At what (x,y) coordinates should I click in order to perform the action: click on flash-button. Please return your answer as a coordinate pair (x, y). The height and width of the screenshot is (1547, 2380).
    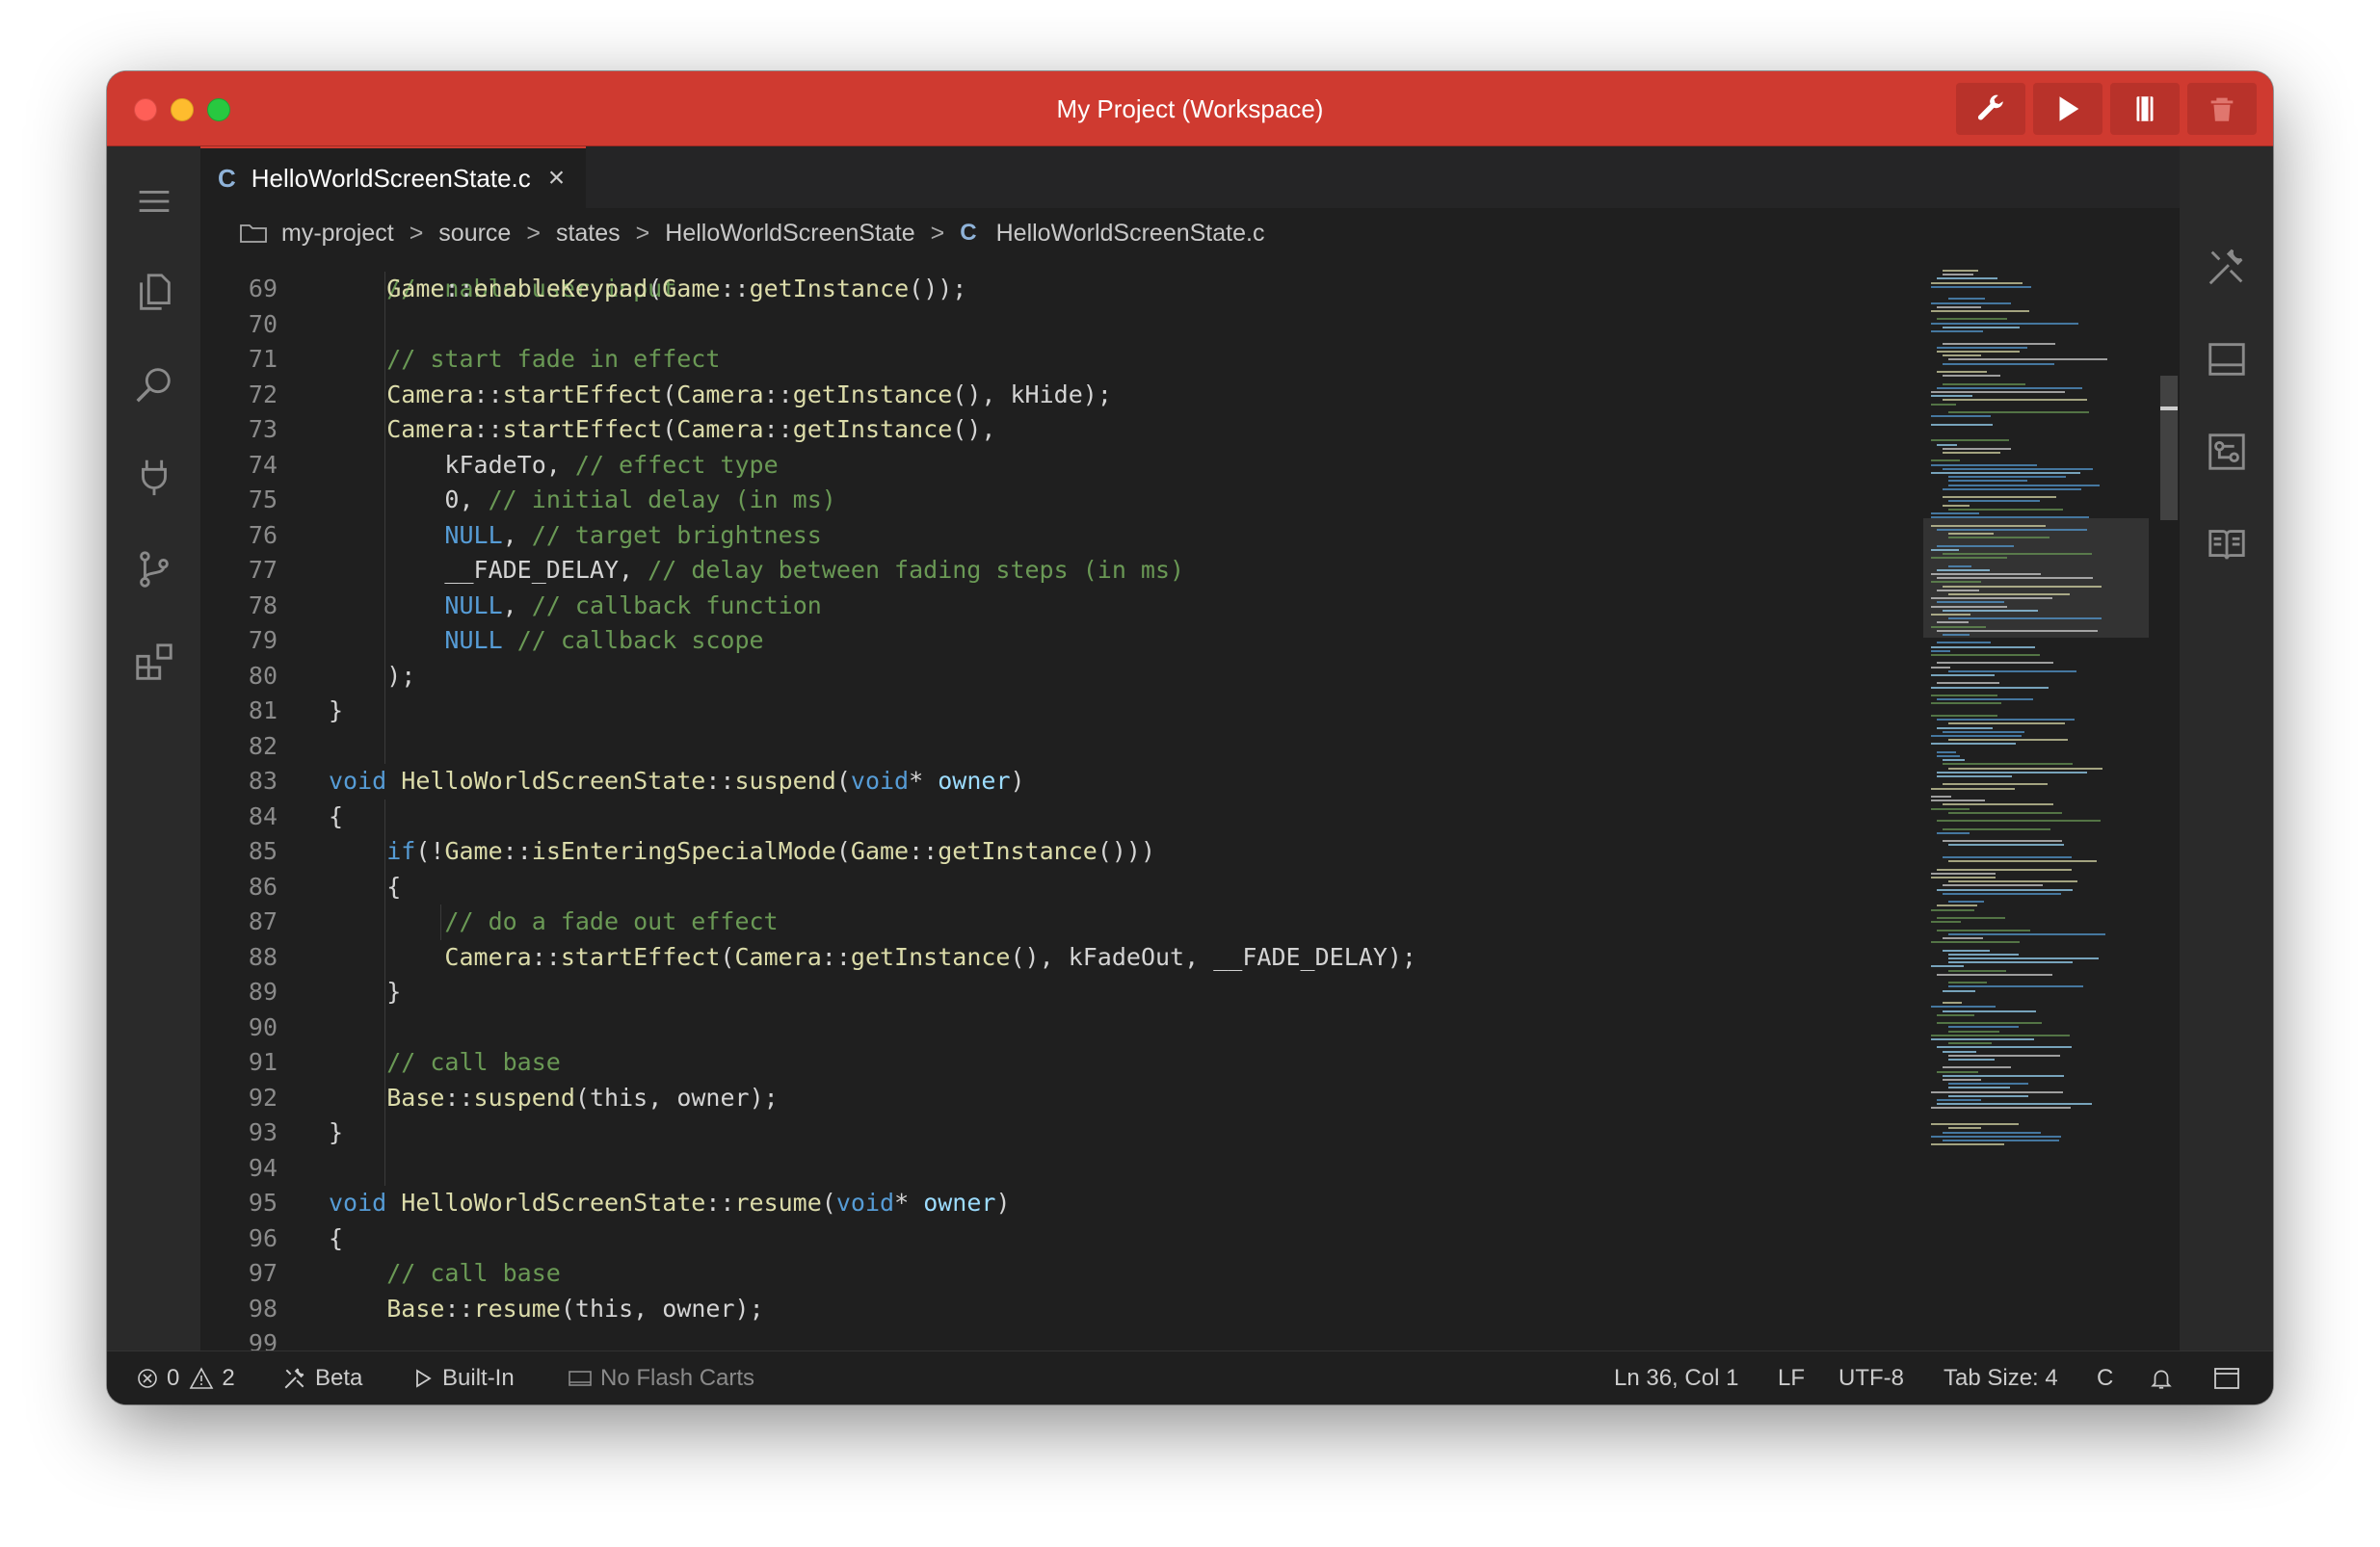
    Looking at the image, I should click on (2145, 109).